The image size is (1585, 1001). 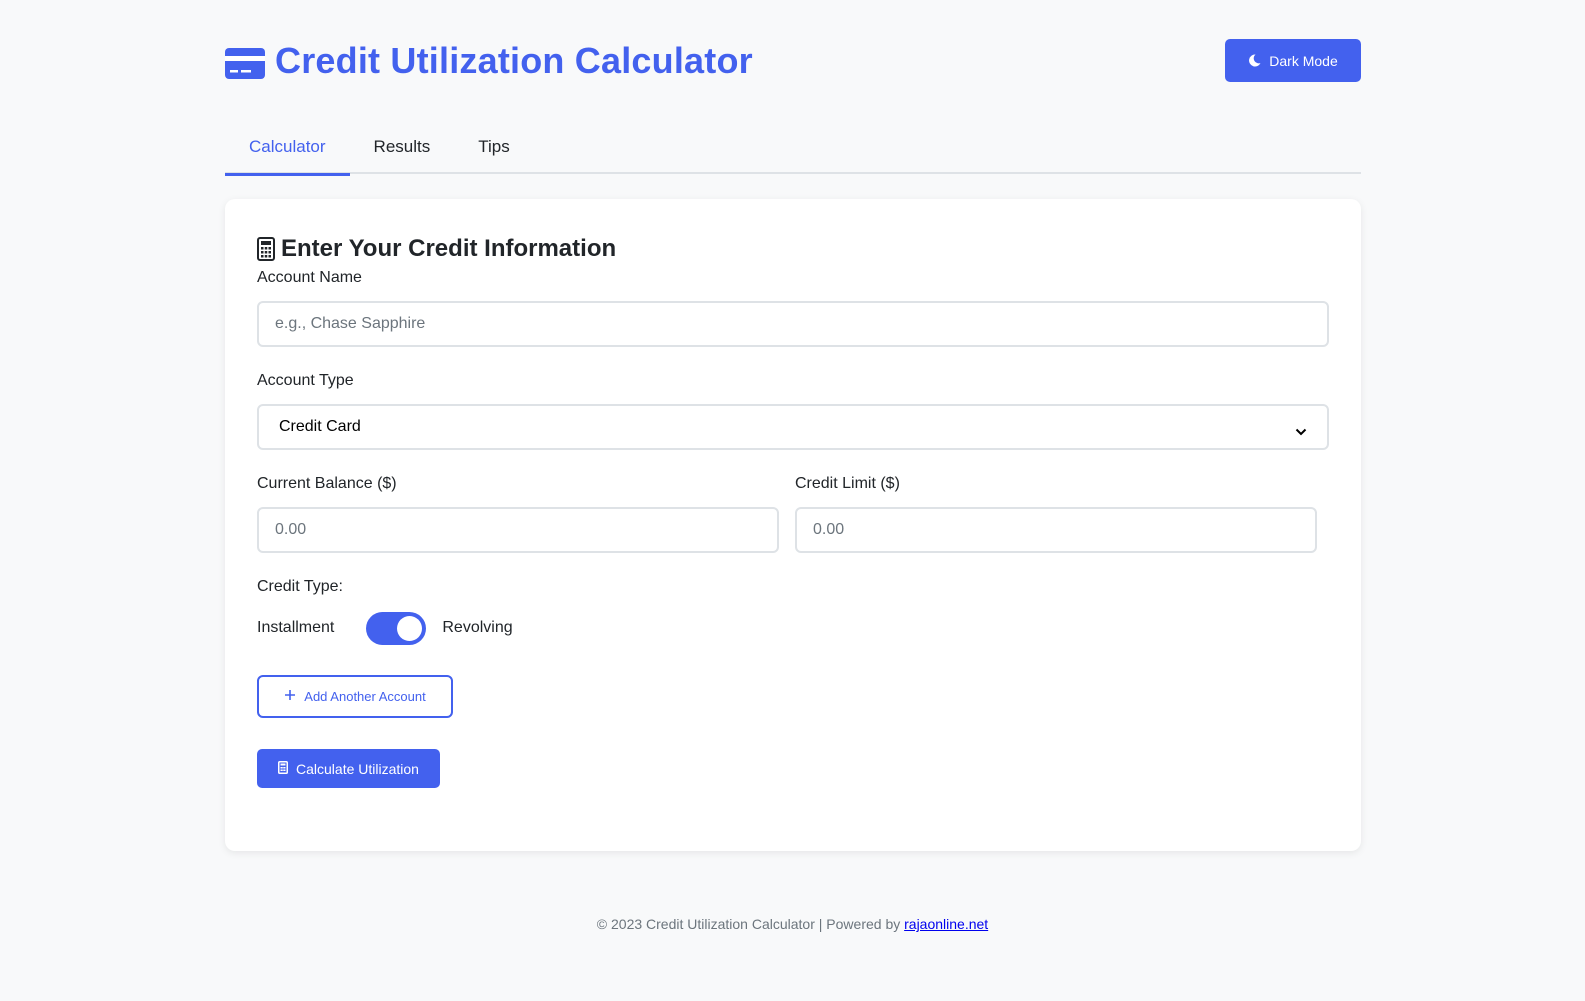 I want to click on section-title: Enter Your Credit Information, so click(x=436, y=249).